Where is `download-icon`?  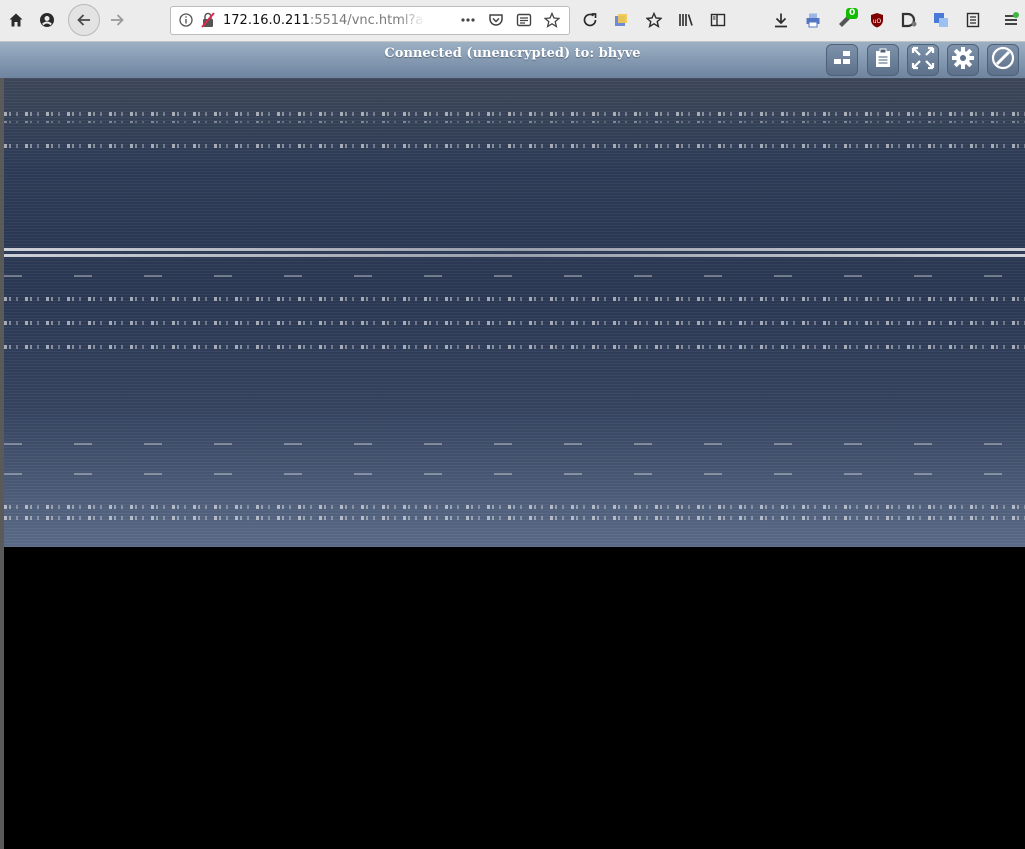 download-icon is located at coordinates (781, 20).